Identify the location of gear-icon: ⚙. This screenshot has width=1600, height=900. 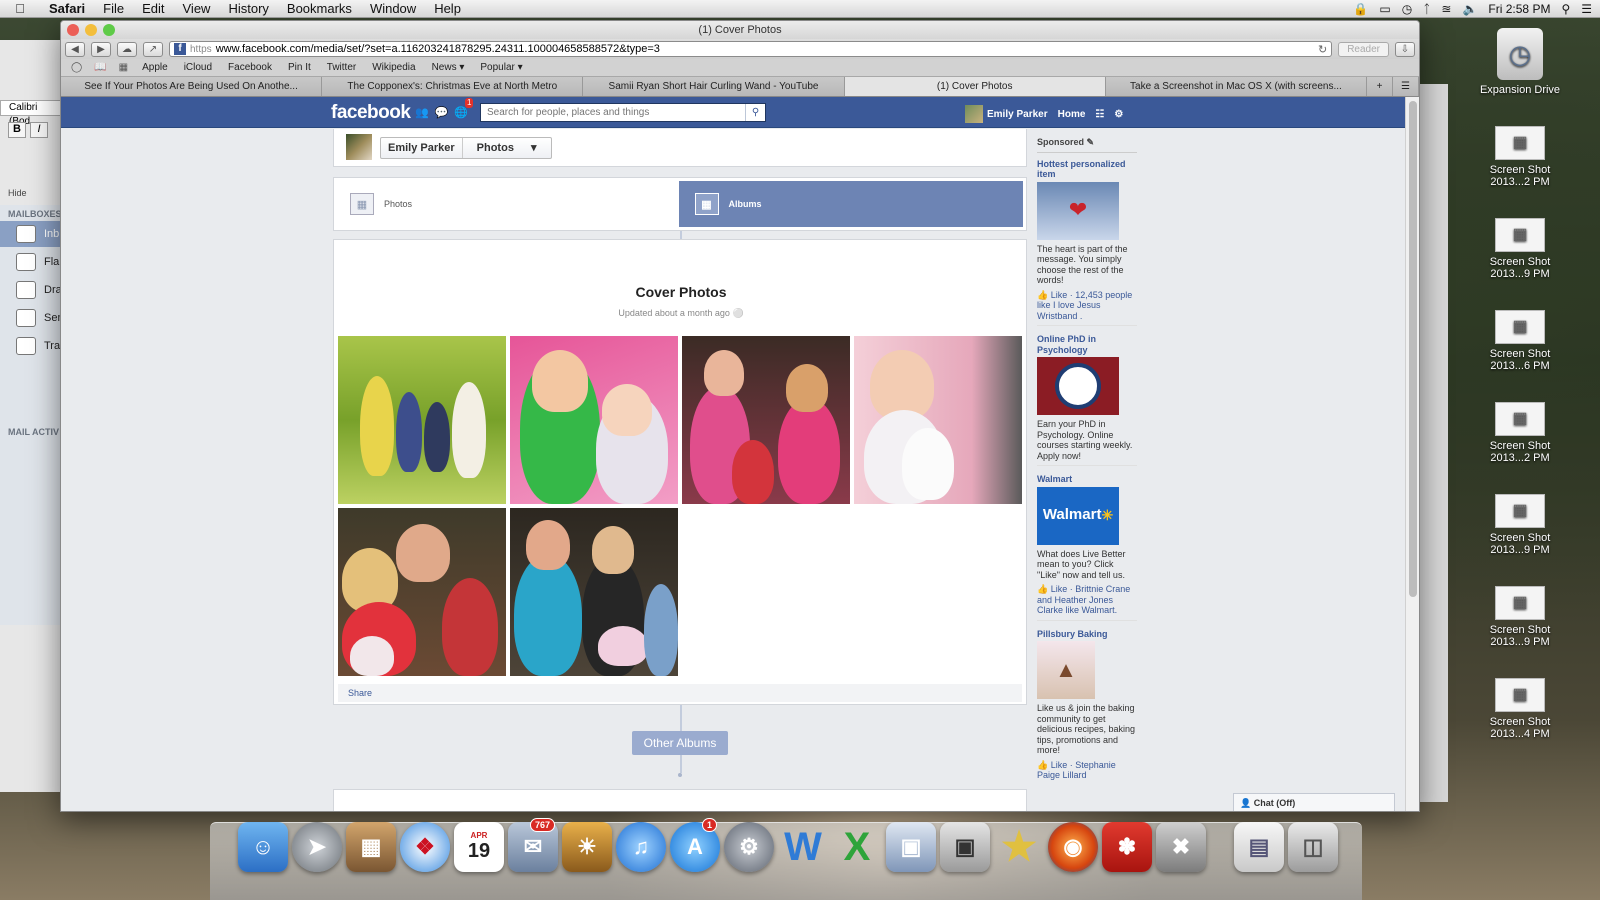
(1118, 114).